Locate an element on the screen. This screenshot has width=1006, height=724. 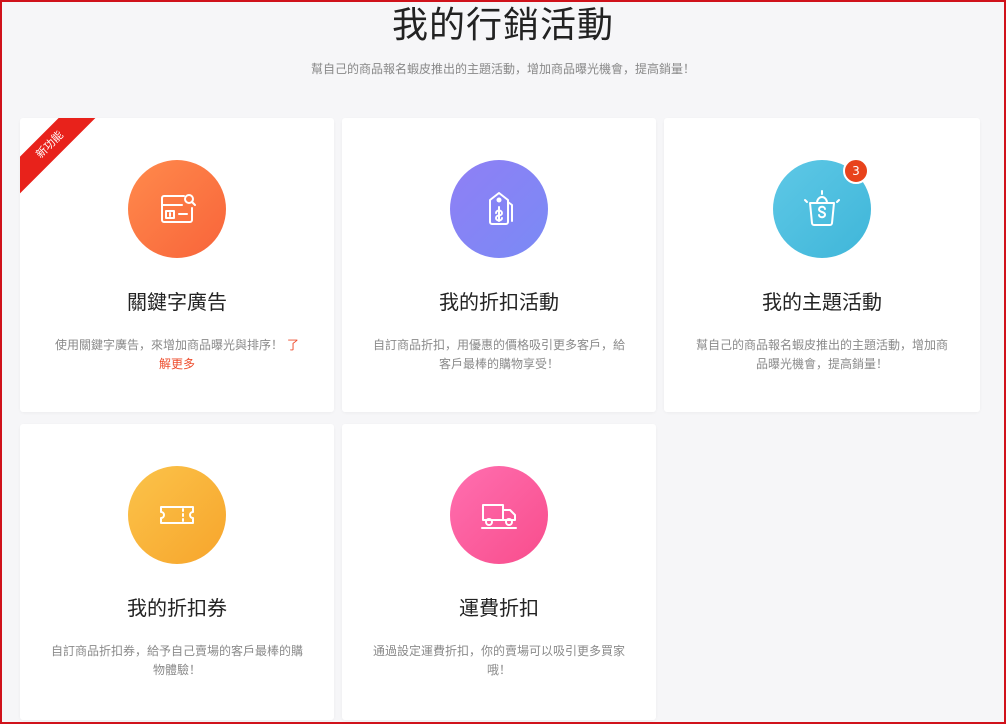
ad-card-icon is located at coordinates (178, 208).